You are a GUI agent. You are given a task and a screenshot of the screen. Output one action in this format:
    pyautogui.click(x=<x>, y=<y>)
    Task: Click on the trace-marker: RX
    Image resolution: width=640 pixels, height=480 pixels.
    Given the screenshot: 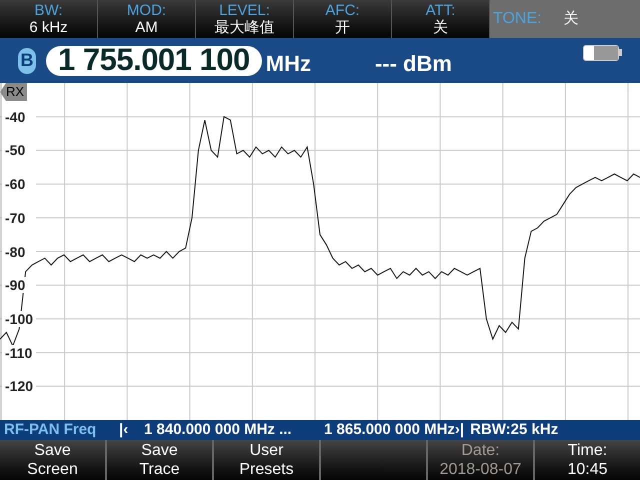 What is the action you would take?
    pyautogui.click(x=14, y=92)
    